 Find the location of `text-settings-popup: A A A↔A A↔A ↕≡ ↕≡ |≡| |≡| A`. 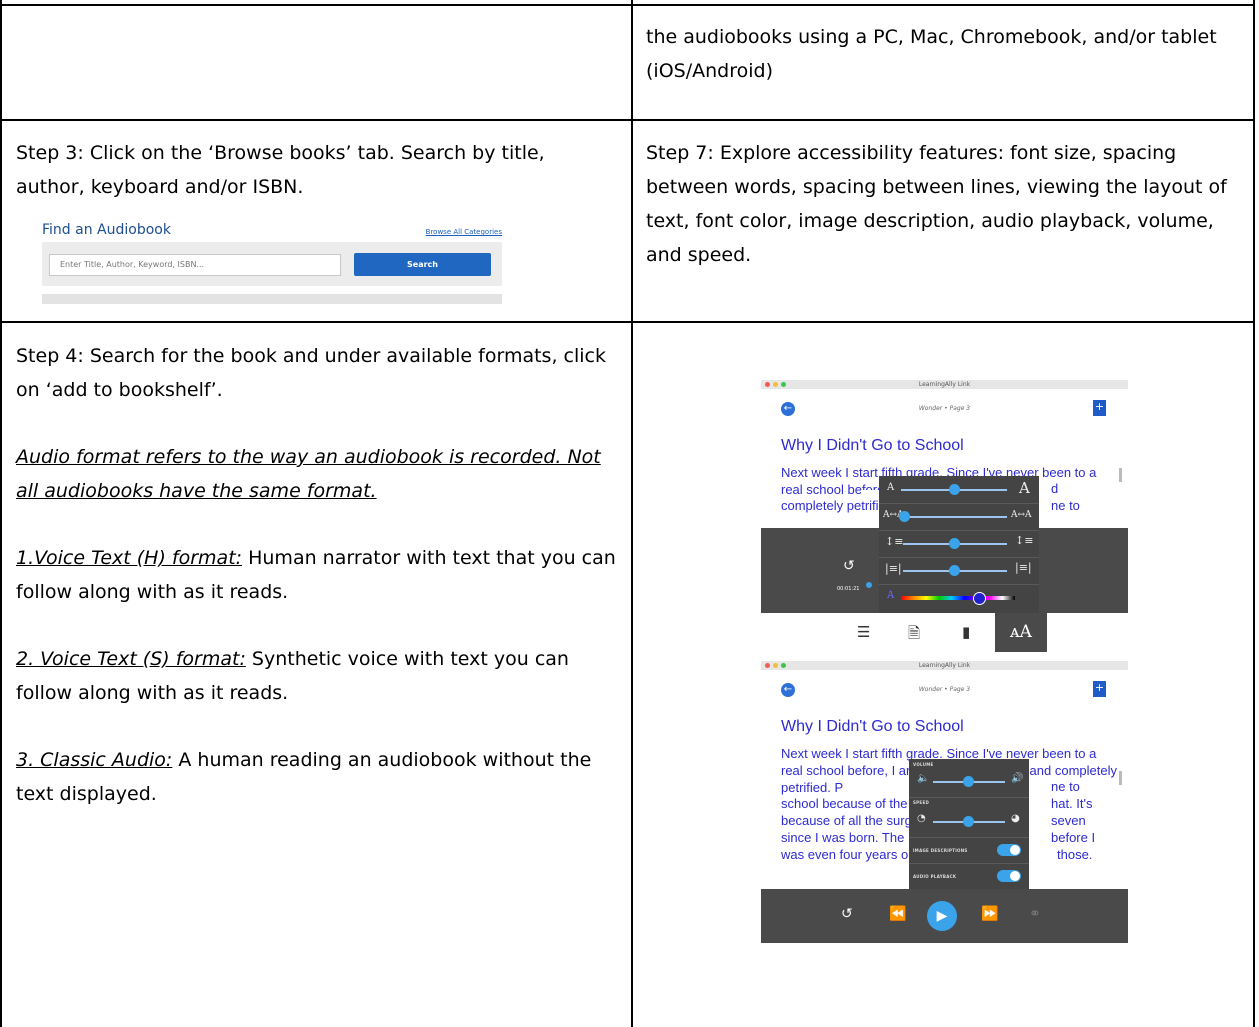

text-settings-popup: A A A↔A A↔A ↕≡ ↕≡ |≡| |≡| A is located at coordinates (959, 546).